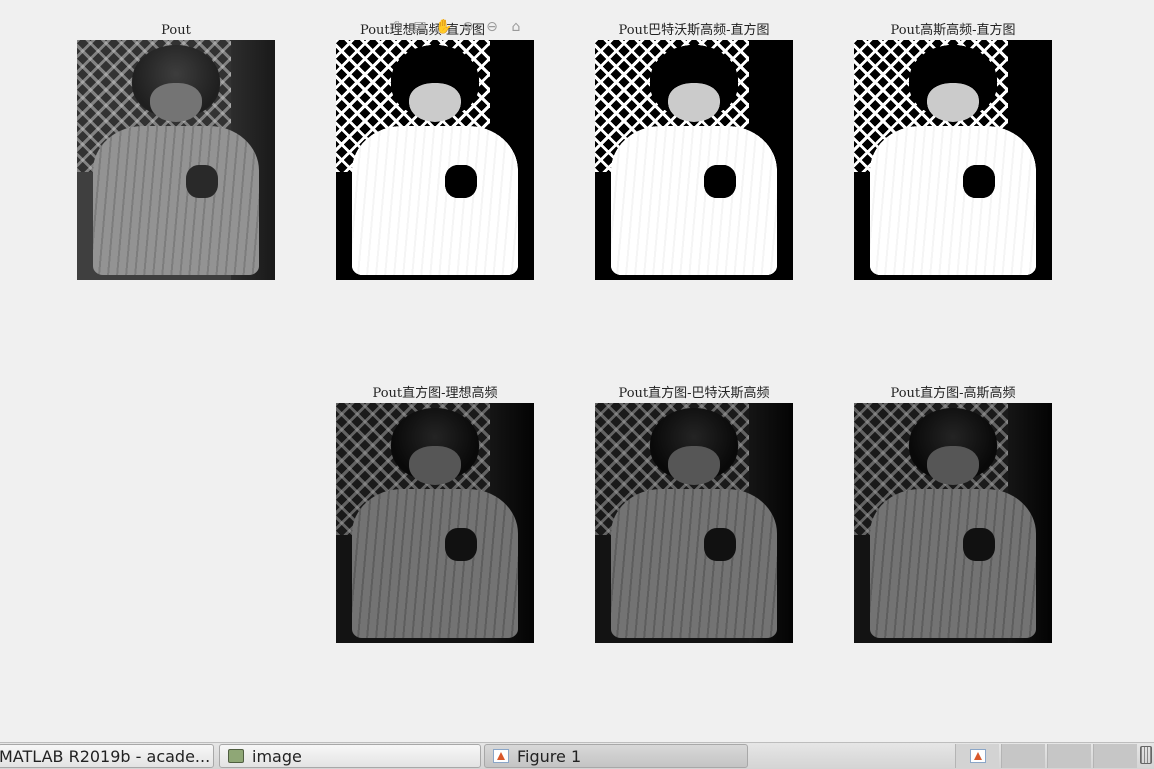  Describe the element at coordinates (435, 160) in the screenshot. I see `image-pout-ideal-hp-hist` at that location.